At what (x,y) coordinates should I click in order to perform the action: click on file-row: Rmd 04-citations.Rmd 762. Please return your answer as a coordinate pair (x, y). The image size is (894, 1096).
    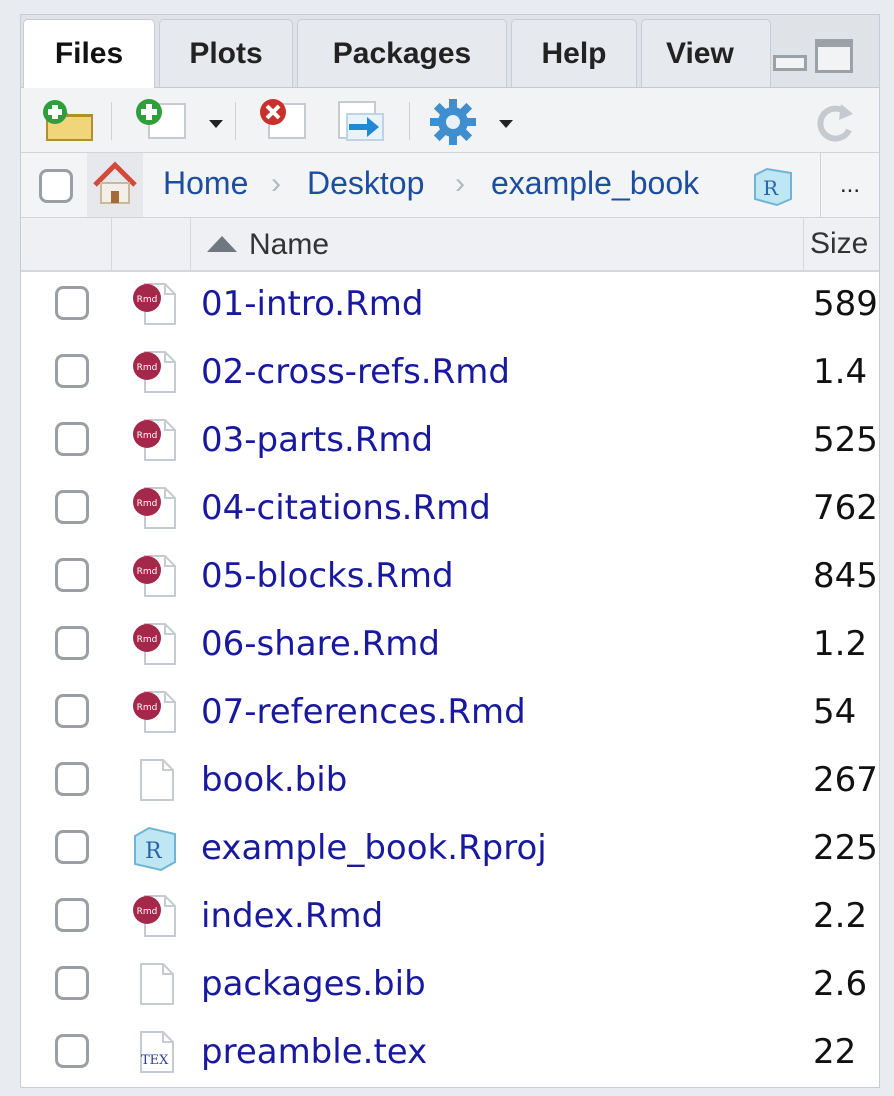
    Looking at the image, I should click on (450, 510).